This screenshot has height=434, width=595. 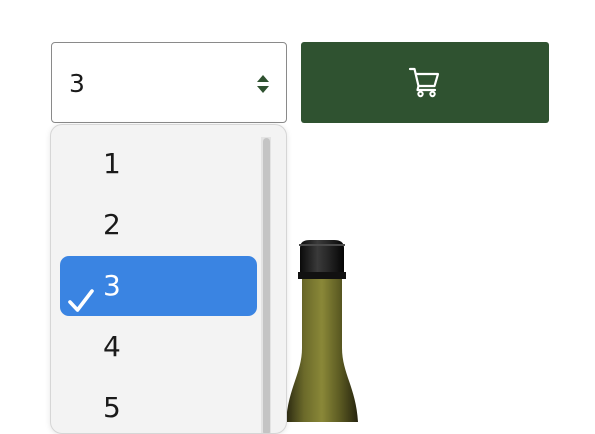 What do you see at coordinates (112, 407) in the screenshot?
I see `option-label: 5` at bounding box center [112, 407].